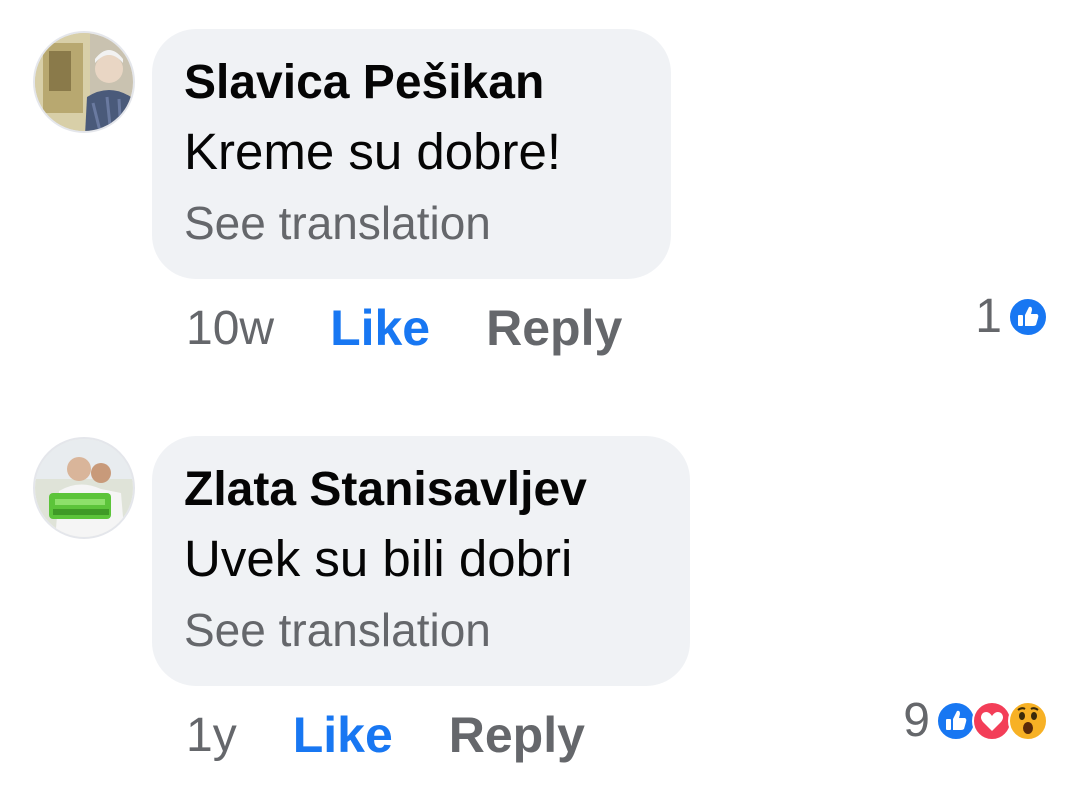 The height and width of the screenshot is (795, 1080). I want to click on reactions-summary: 1, so click(1011, 317).